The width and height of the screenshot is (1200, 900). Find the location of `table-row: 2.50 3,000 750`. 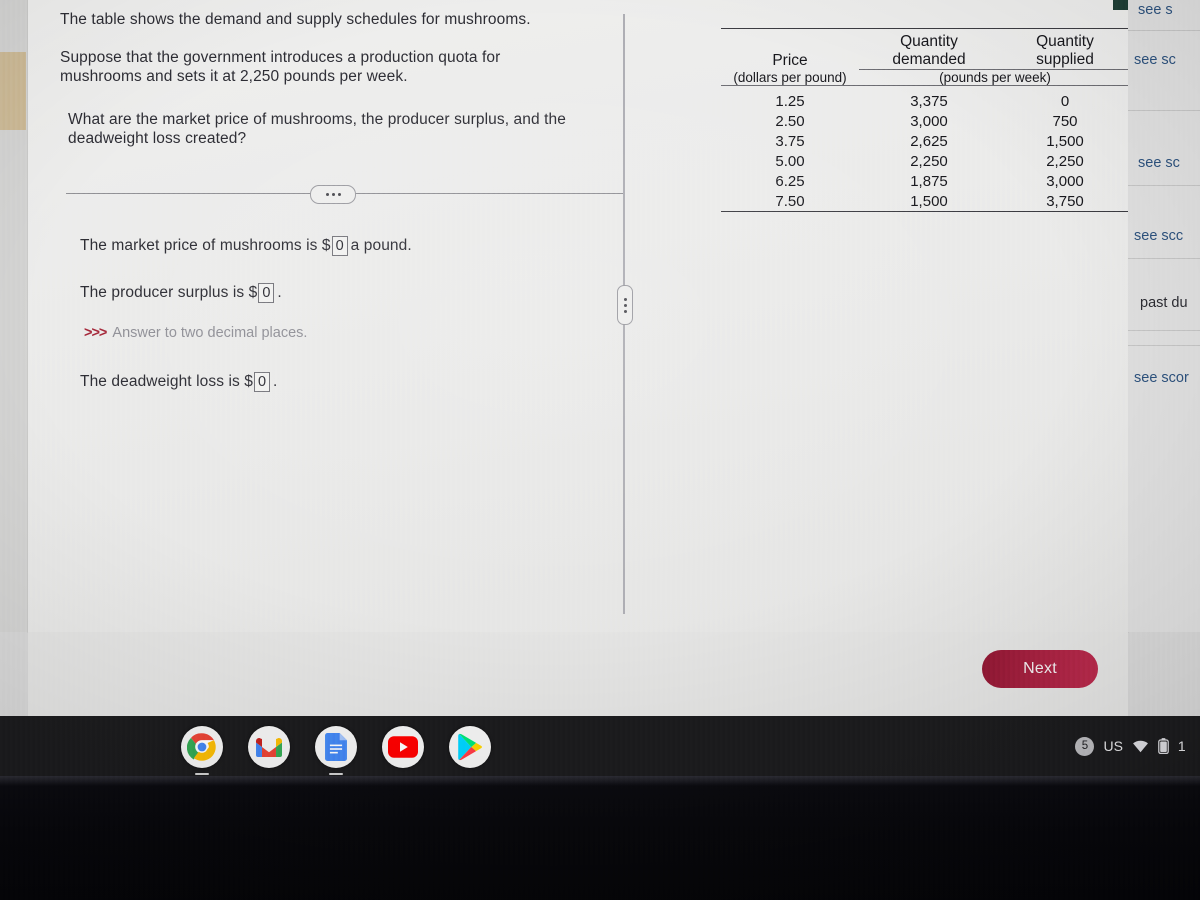

table-row: 2.50 3,000 750 is located at coordinates (926, 121).